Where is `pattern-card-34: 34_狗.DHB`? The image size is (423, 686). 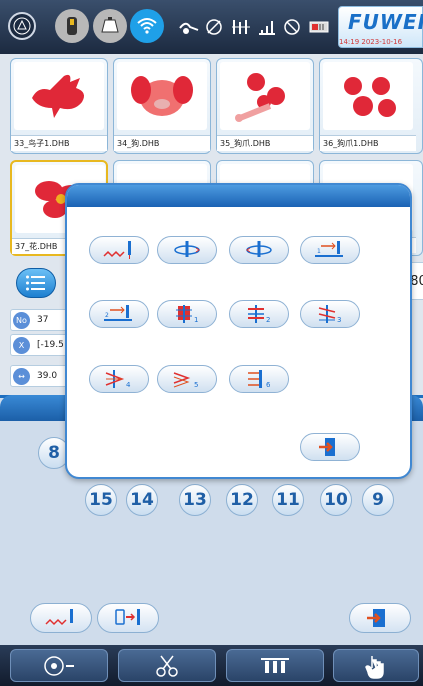 pattern-card-34: 34_狗.DHB is located at coordinates (162, 106).